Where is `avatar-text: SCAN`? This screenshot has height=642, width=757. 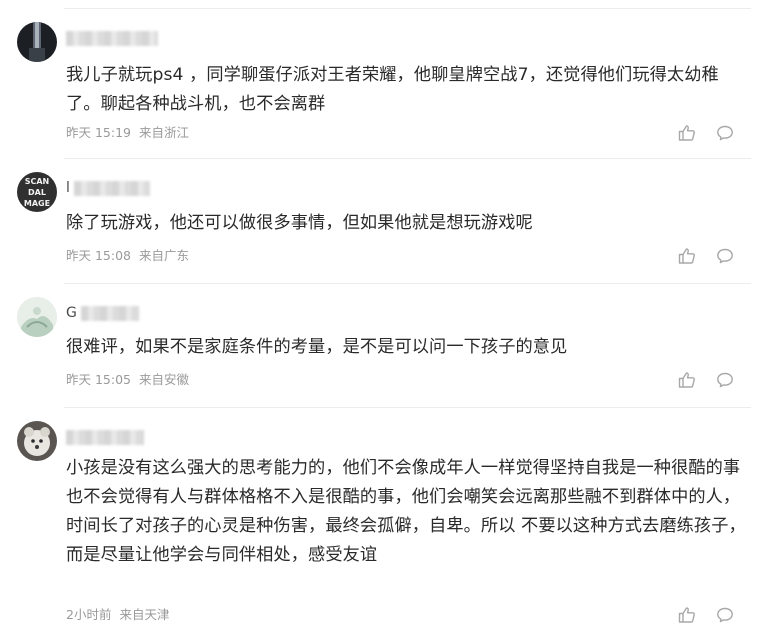 avatar-text: SCAN is located at coordinates (37, 181).